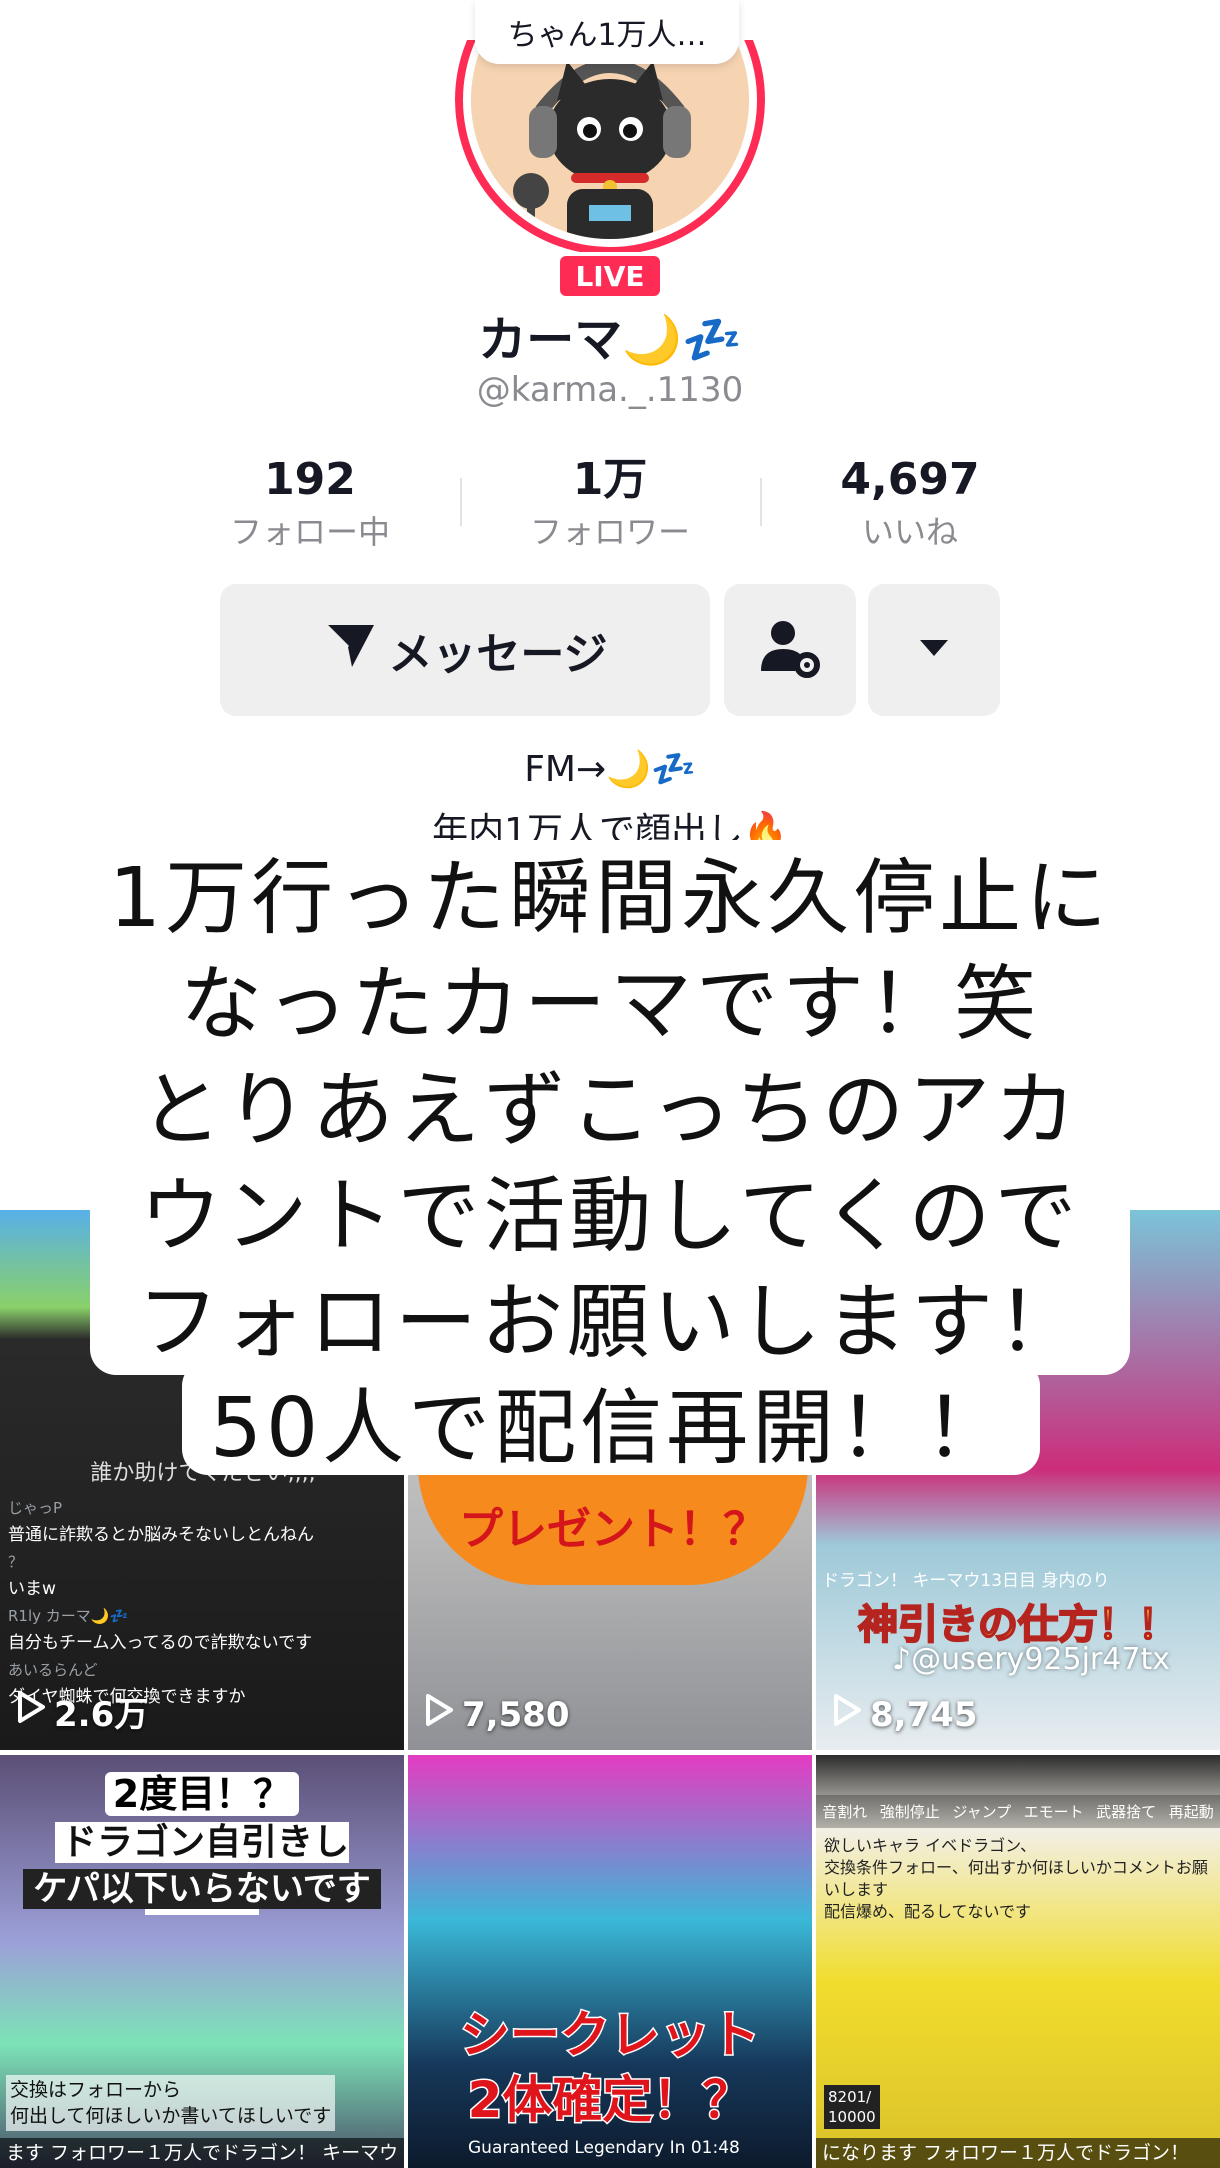  Describe the element at coordinates (610, 340) in the screenshot. I see `display-name: カーマ🌙💤` at that location.